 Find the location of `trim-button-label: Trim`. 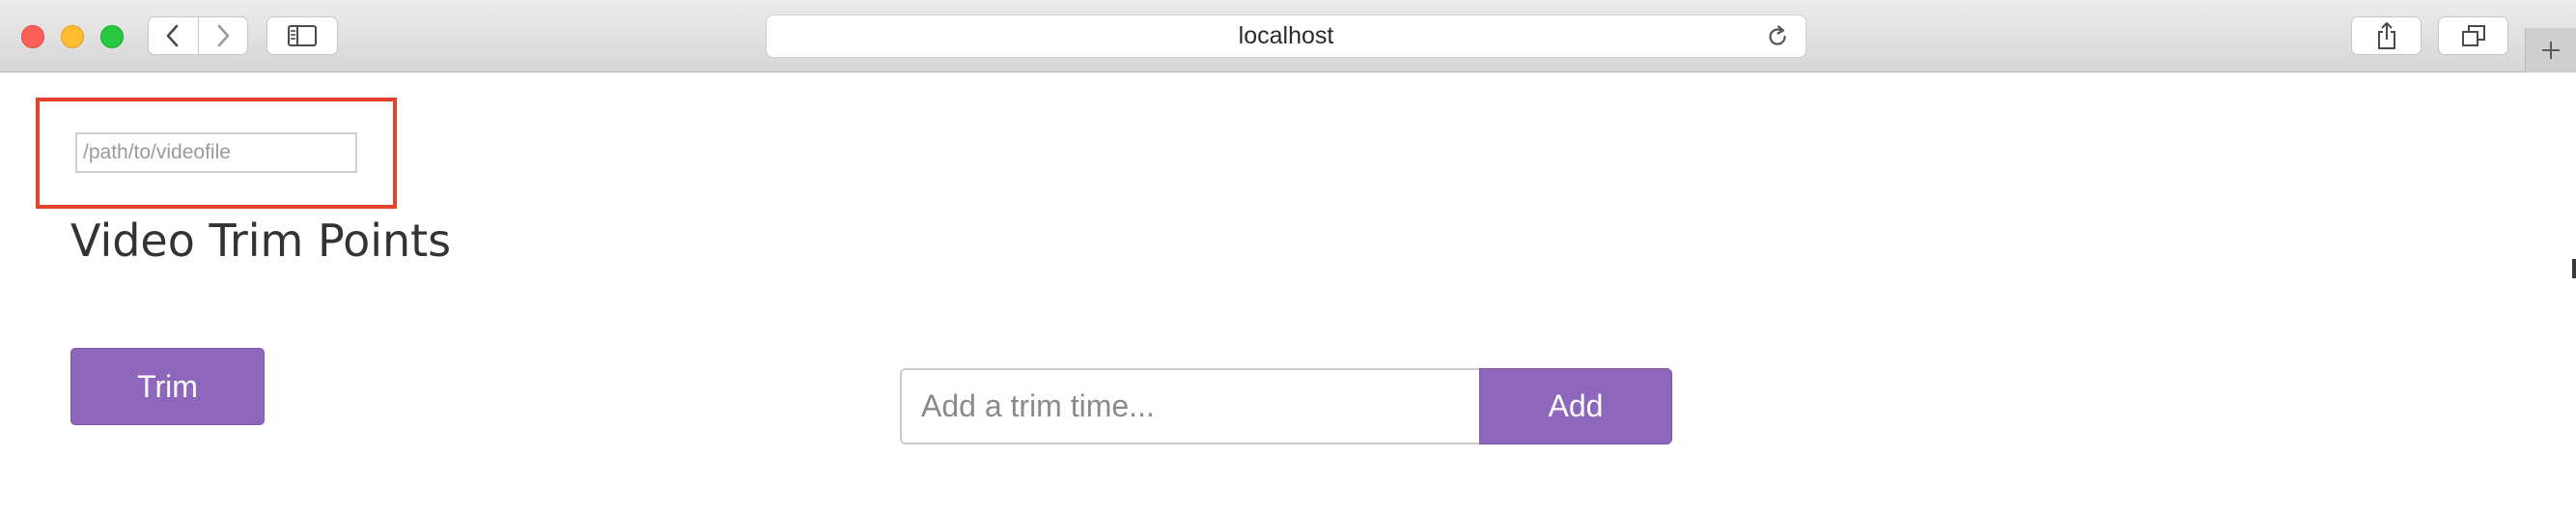

trim-button-label: Trim is located at coordinates (167, 386).